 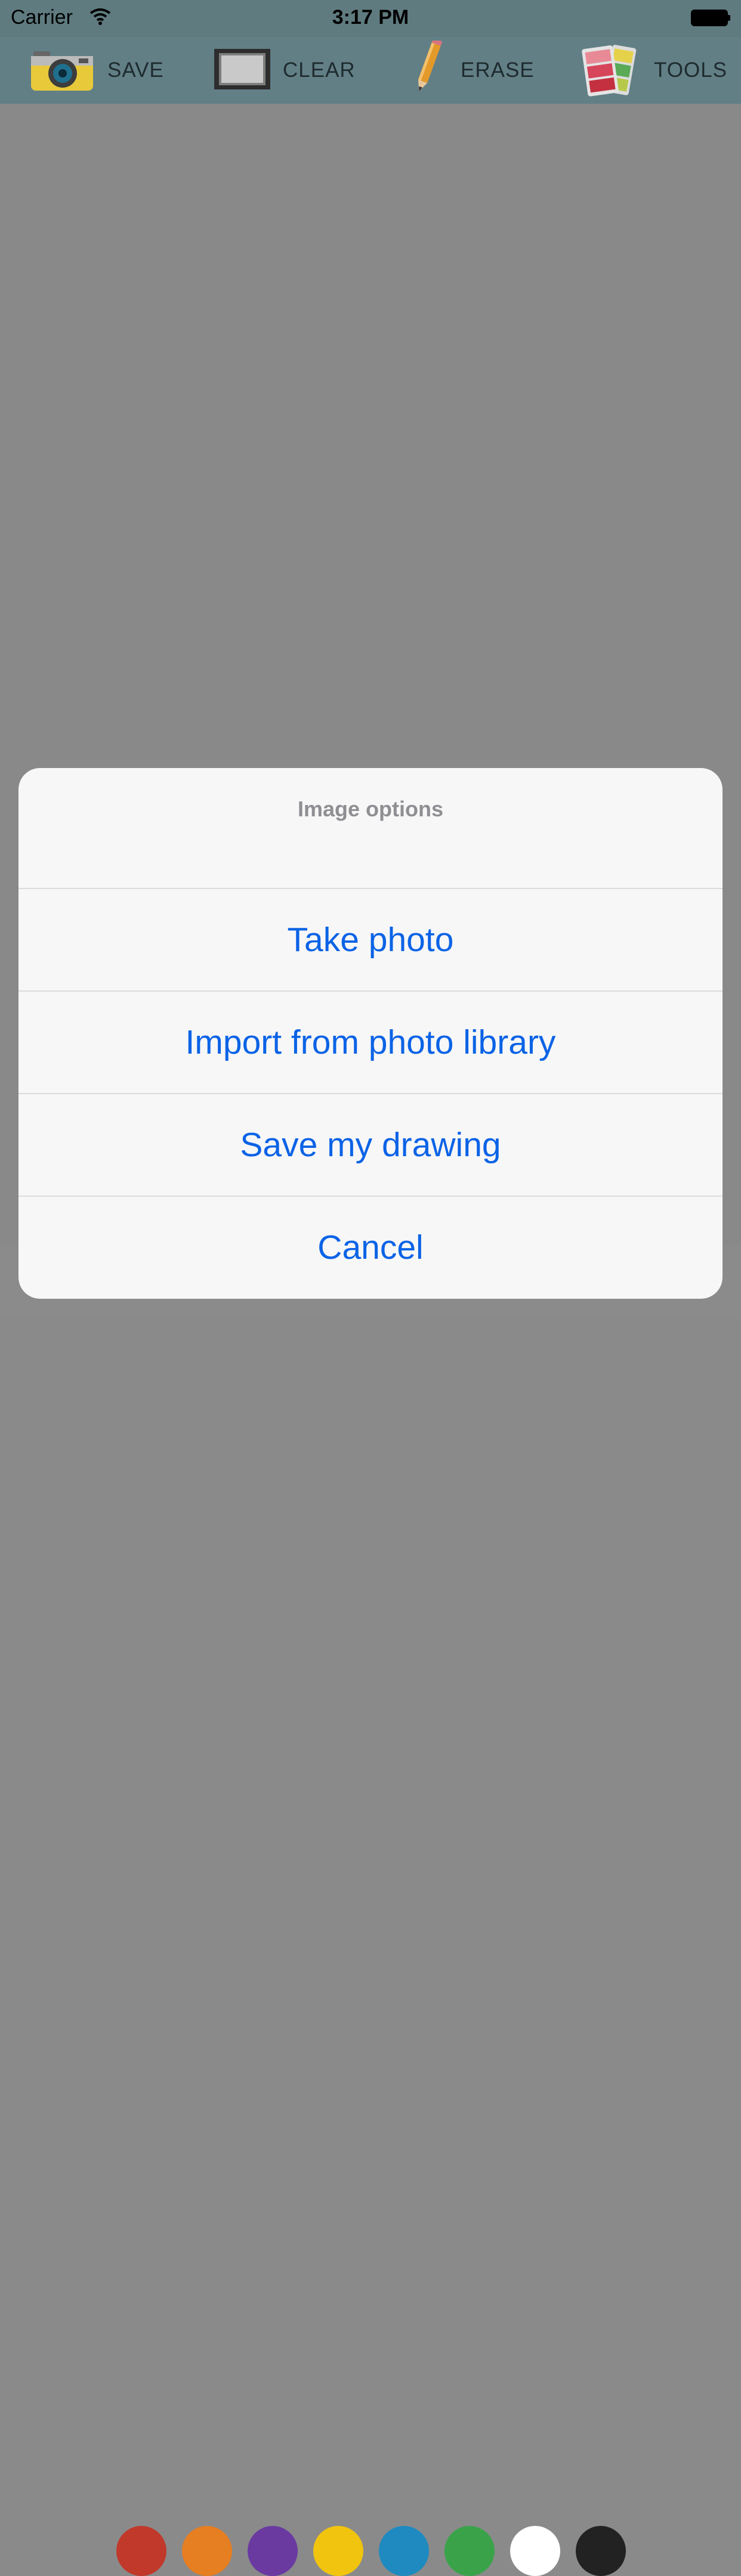 What do you see at coordinates (710, 18) in the screenshot?
I see `battery-icon` at bounding box center [710, 18].